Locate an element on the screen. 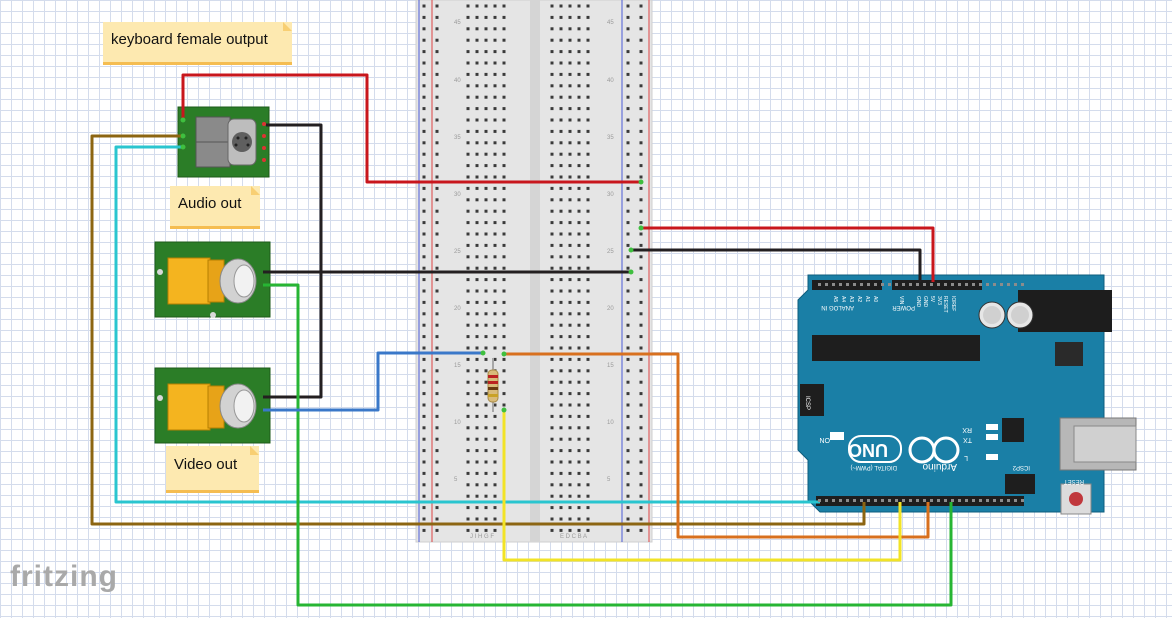 This screenshot has height=618, width=1172. rca-jack-audio is located at coordinates (212, 279).